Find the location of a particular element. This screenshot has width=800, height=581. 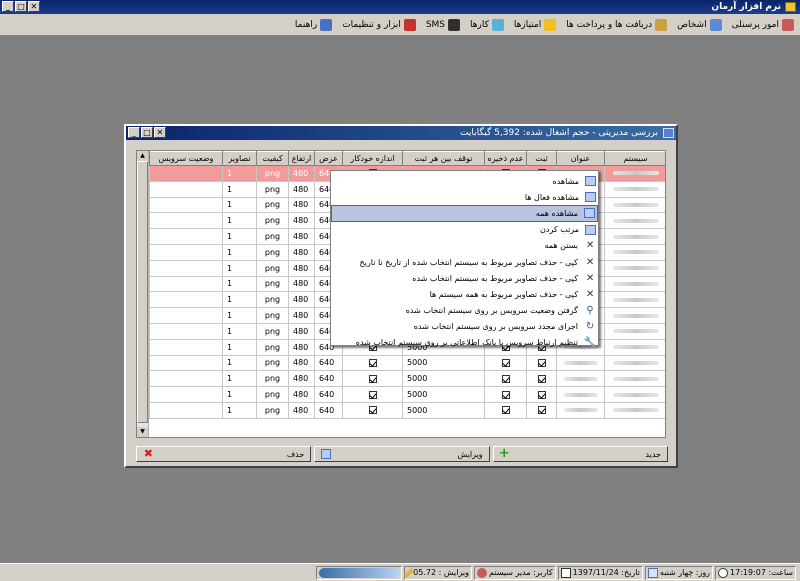

column-header-5: اندازه خودکار is located at coordinates (372, 158).